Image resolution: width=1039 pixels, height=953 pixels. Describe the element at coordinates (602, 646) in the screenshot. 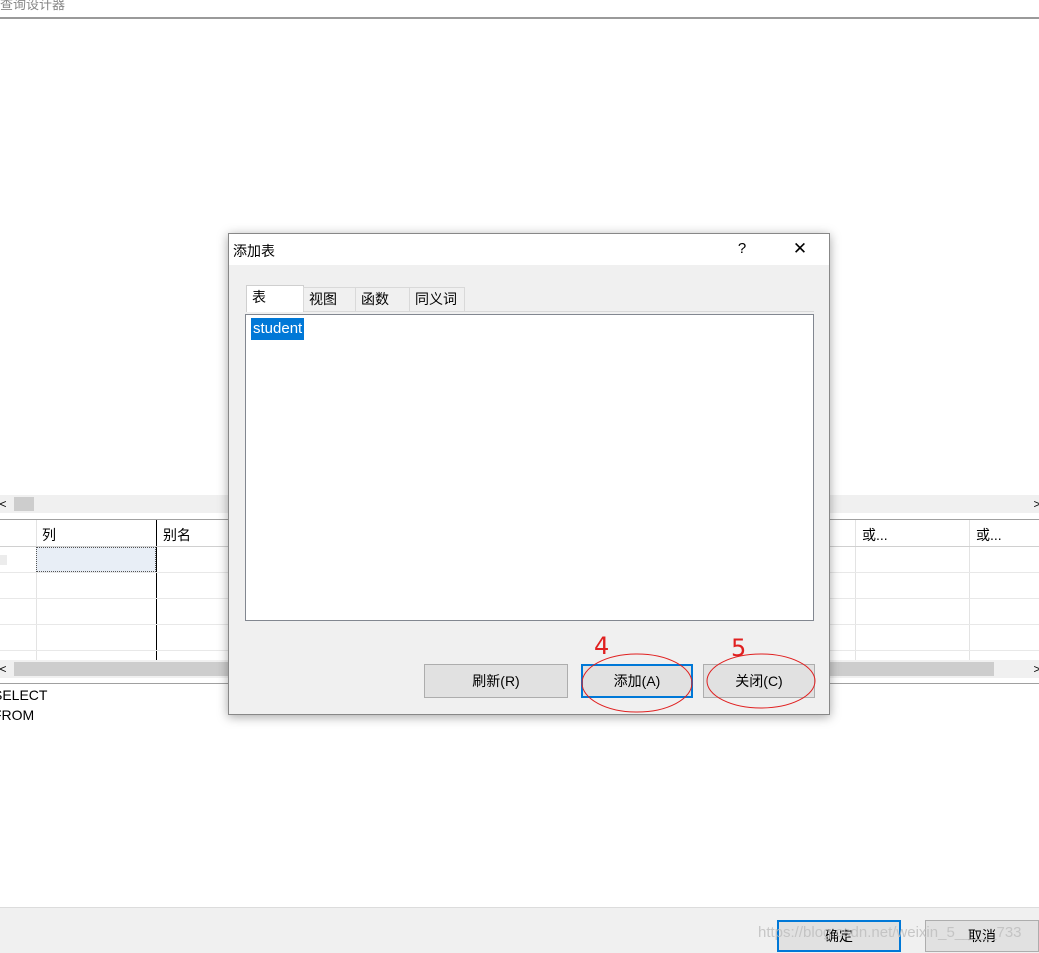

I see `step-4-label: 4` at that location.